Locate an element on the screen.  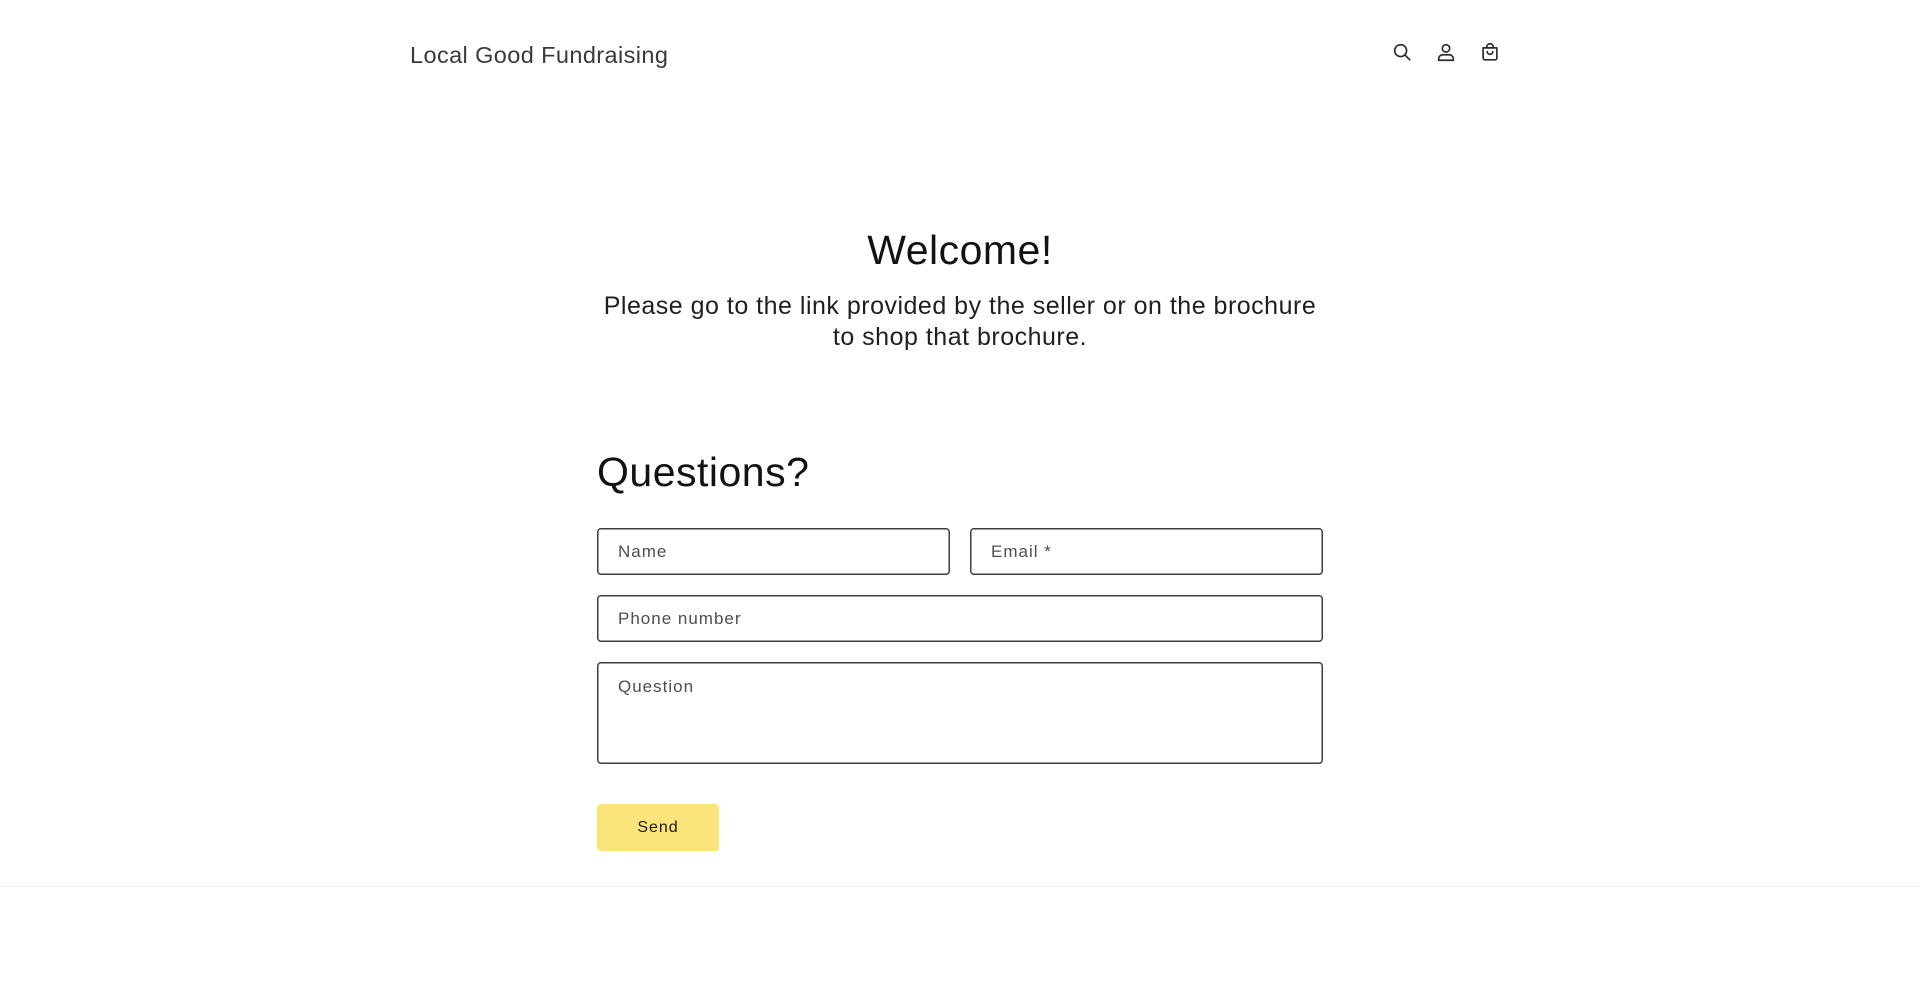
contact-form: Send is located at coordinates (960, 689).